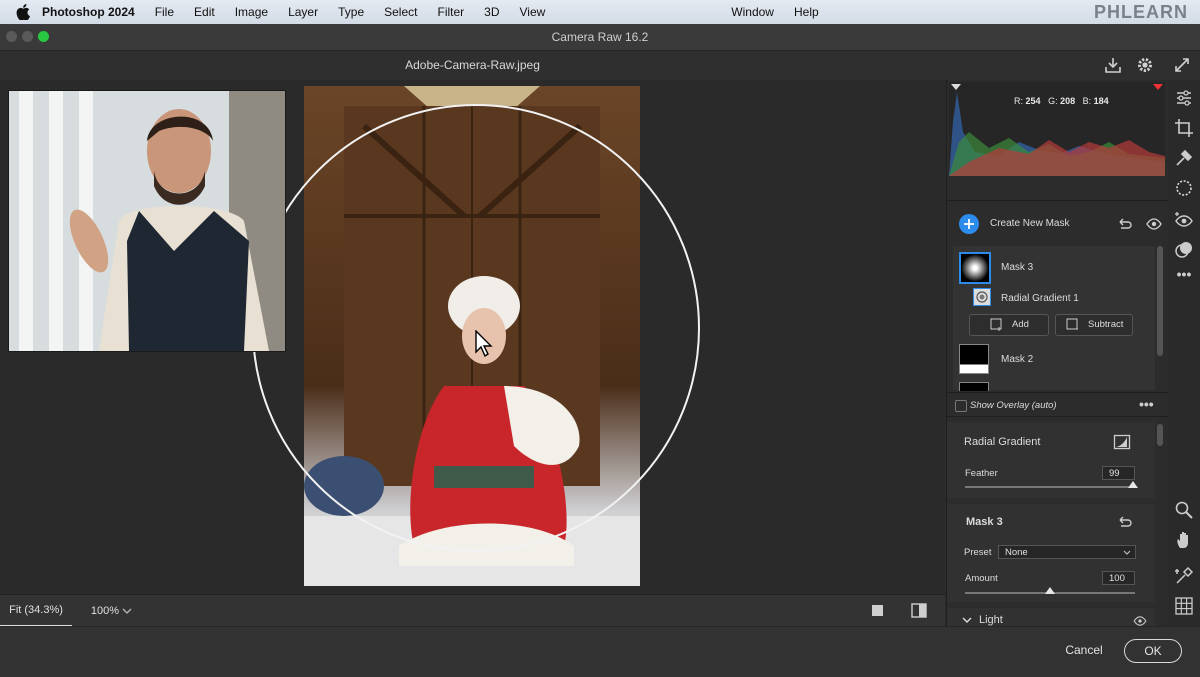  I want to click on show-overlay-checkbox, so click(961, 406).